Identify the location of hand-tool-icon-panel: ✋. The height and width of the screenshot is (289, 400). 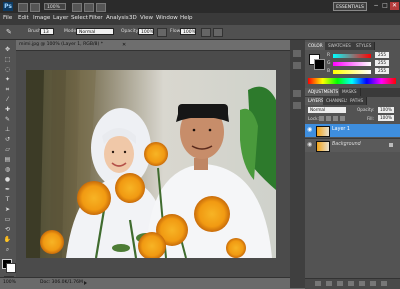
(7, 239).